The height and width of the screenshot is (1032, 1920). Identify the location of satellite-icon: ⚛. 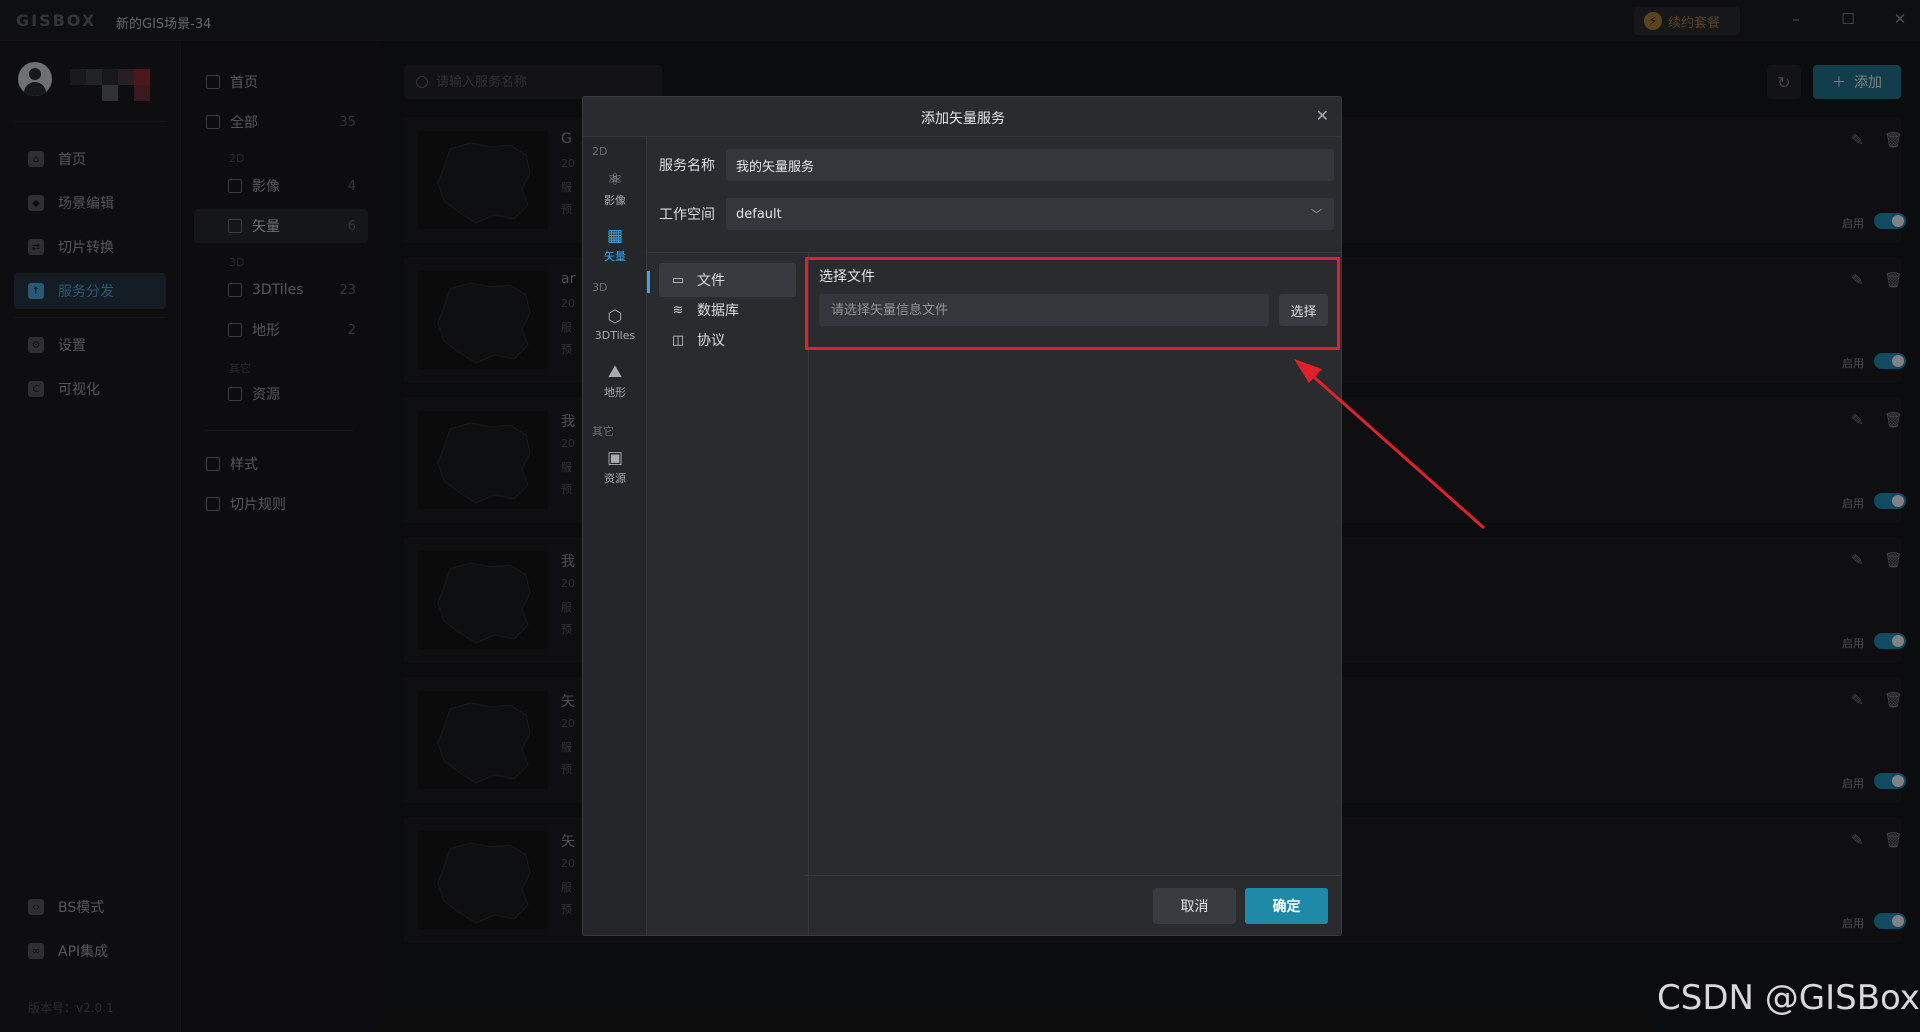
(615, 179).